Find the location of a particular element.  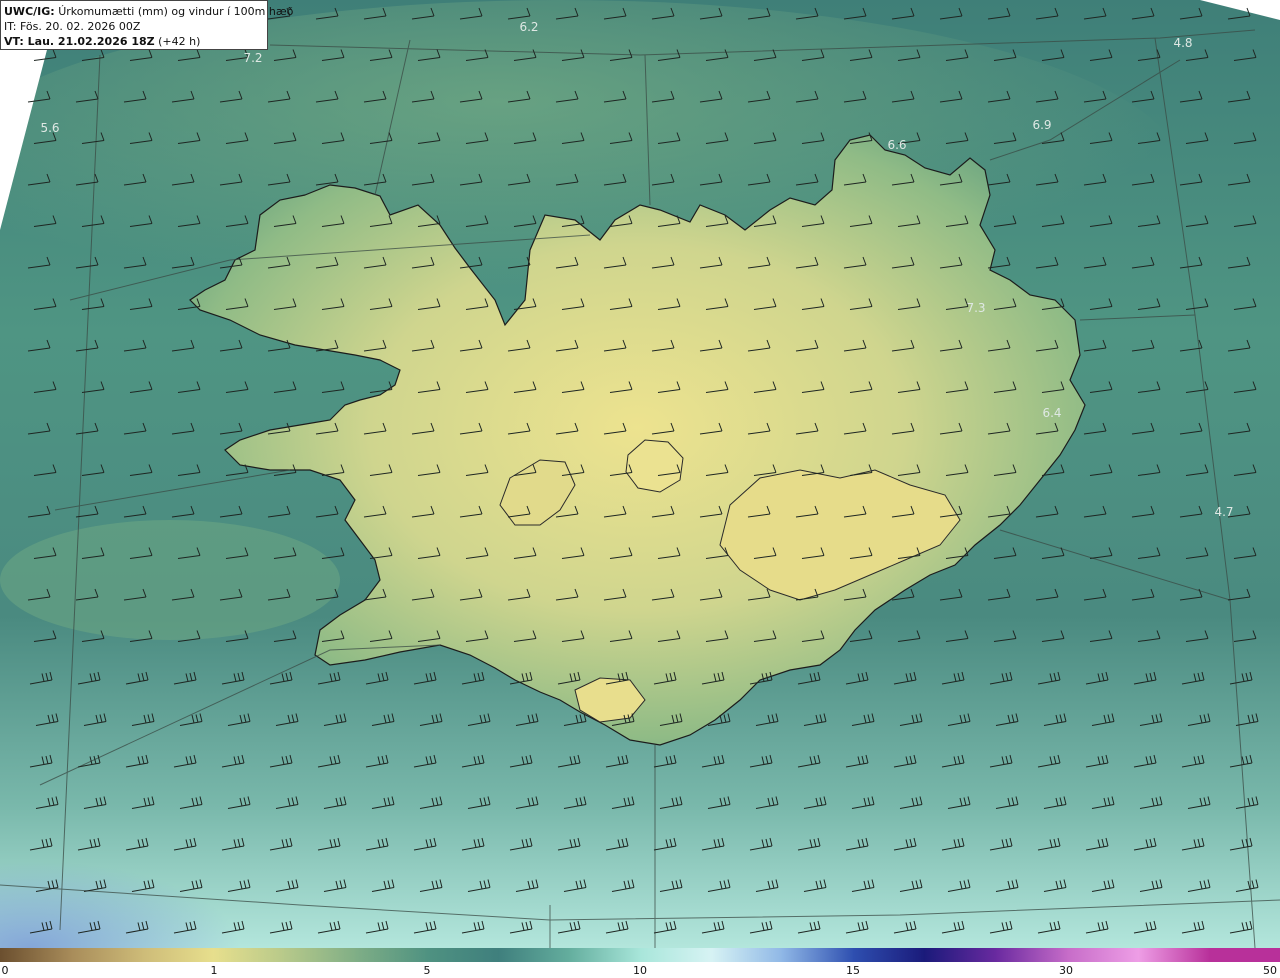

colorbar-tick: 50 is located at coordinates (1270, 970).